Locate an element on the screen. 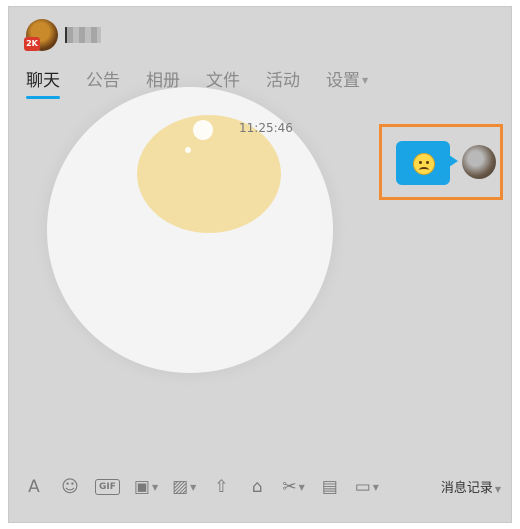 This screenshot has width=520, height=529. chat-bubble-icon: ▭ ▼ is located at coordinates (367, 487).